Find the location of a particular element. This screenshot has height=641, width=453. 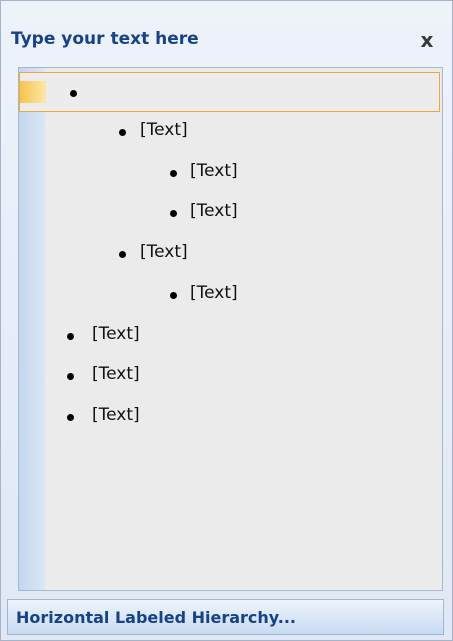

text-pane-title: Type your text here is located at coordinates (105, 39).